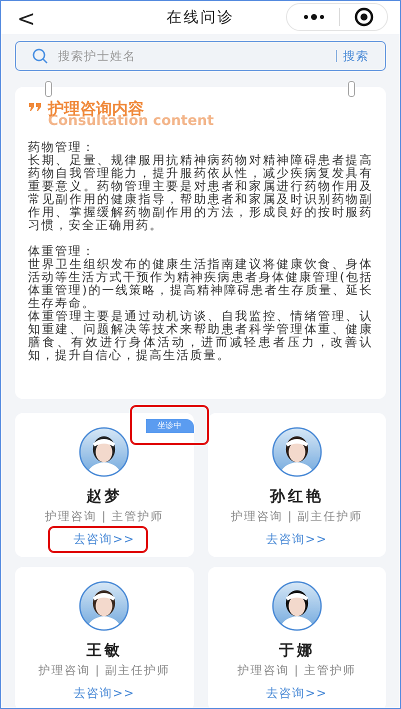  Describe the element at coordinates (314, 17) in the screenshot. I see `more-icon` at that location.